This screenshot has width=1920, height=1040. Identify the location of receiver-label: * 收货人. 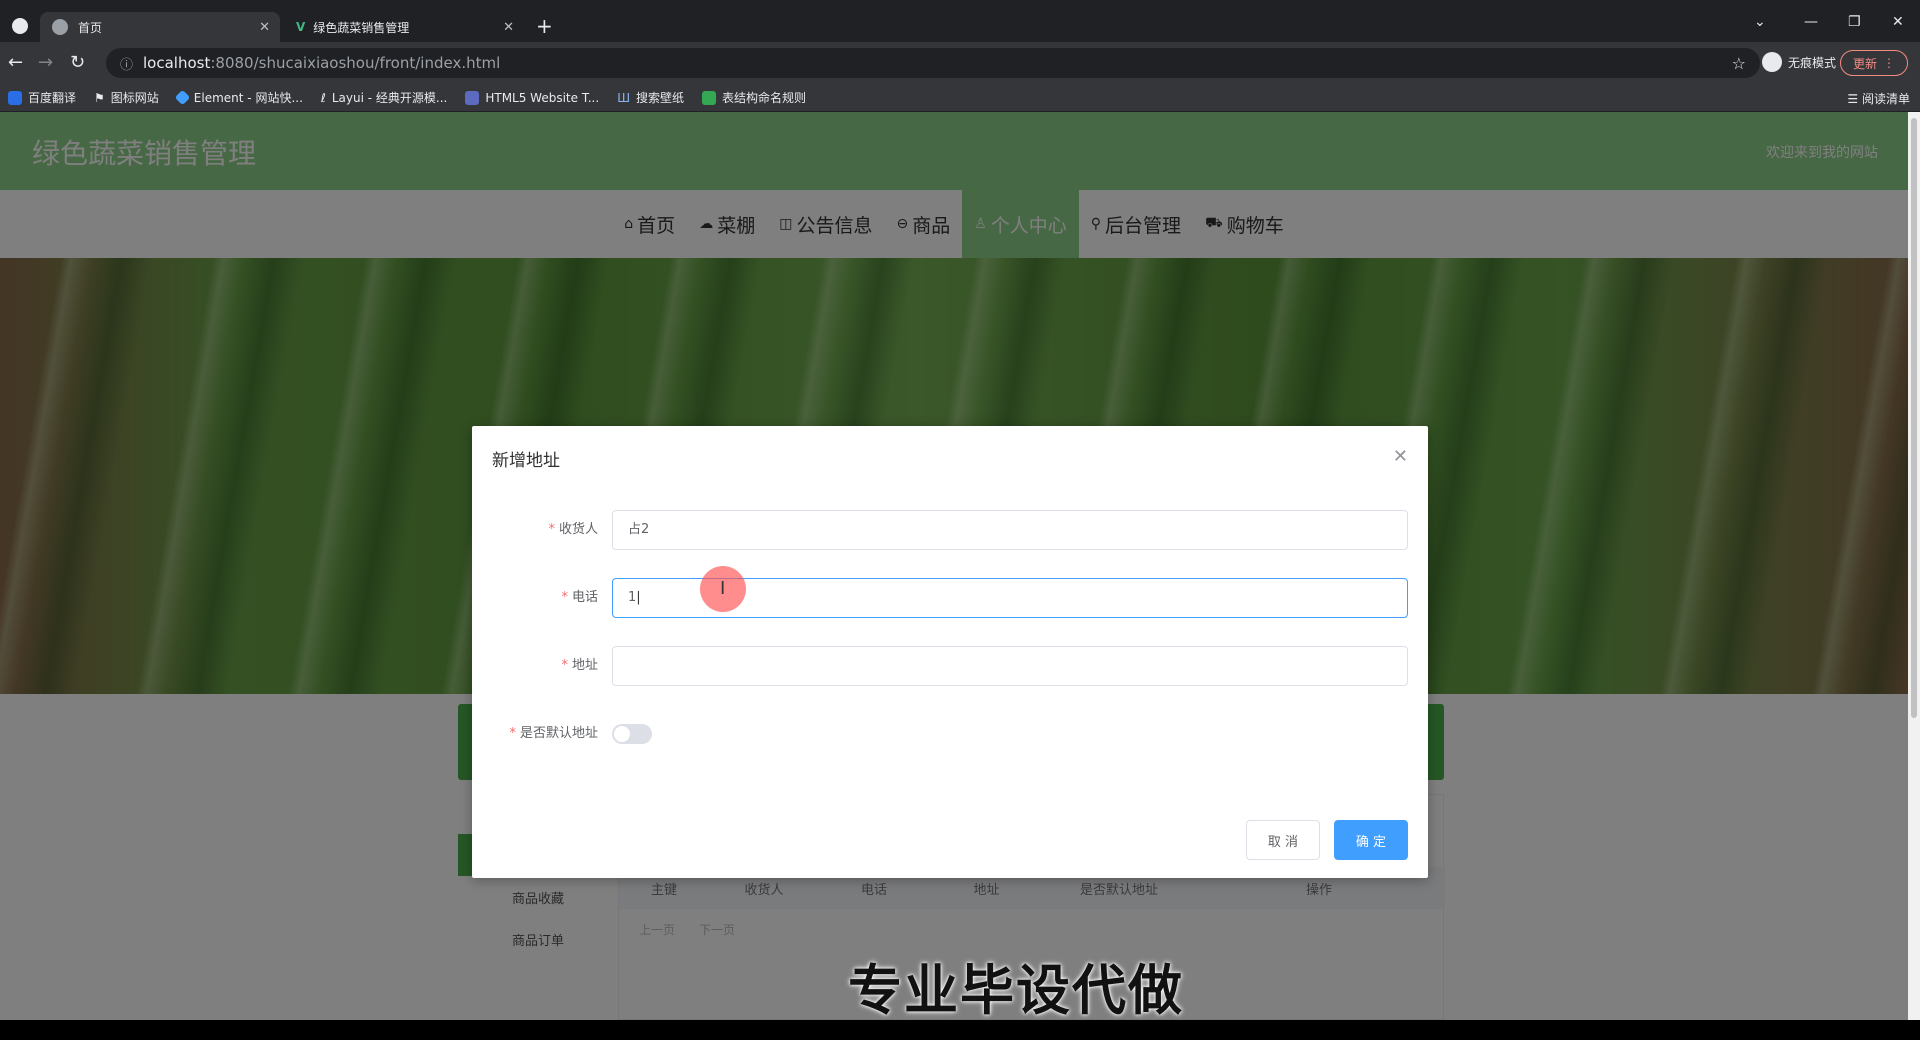
(573, 530).